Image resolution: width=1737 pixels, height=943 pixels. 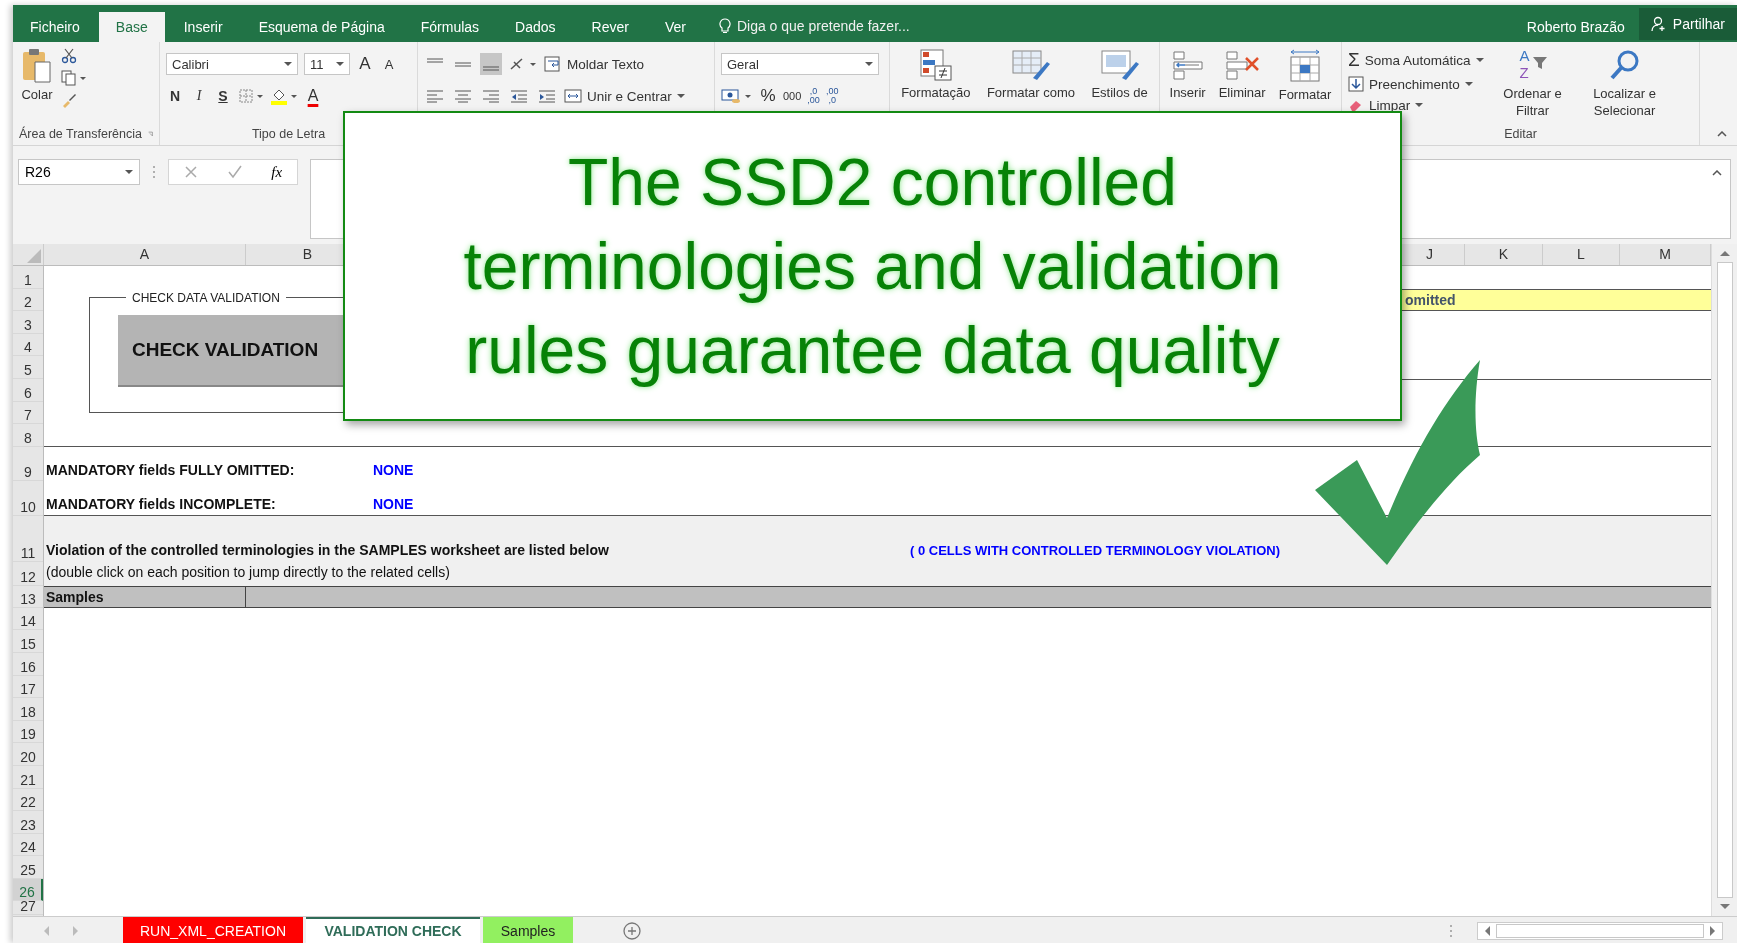 What do you see at coordinates (1416, 84) in the screenshot?
I see `fill-button: Preenchimento` at bounding box center [1416, 84].